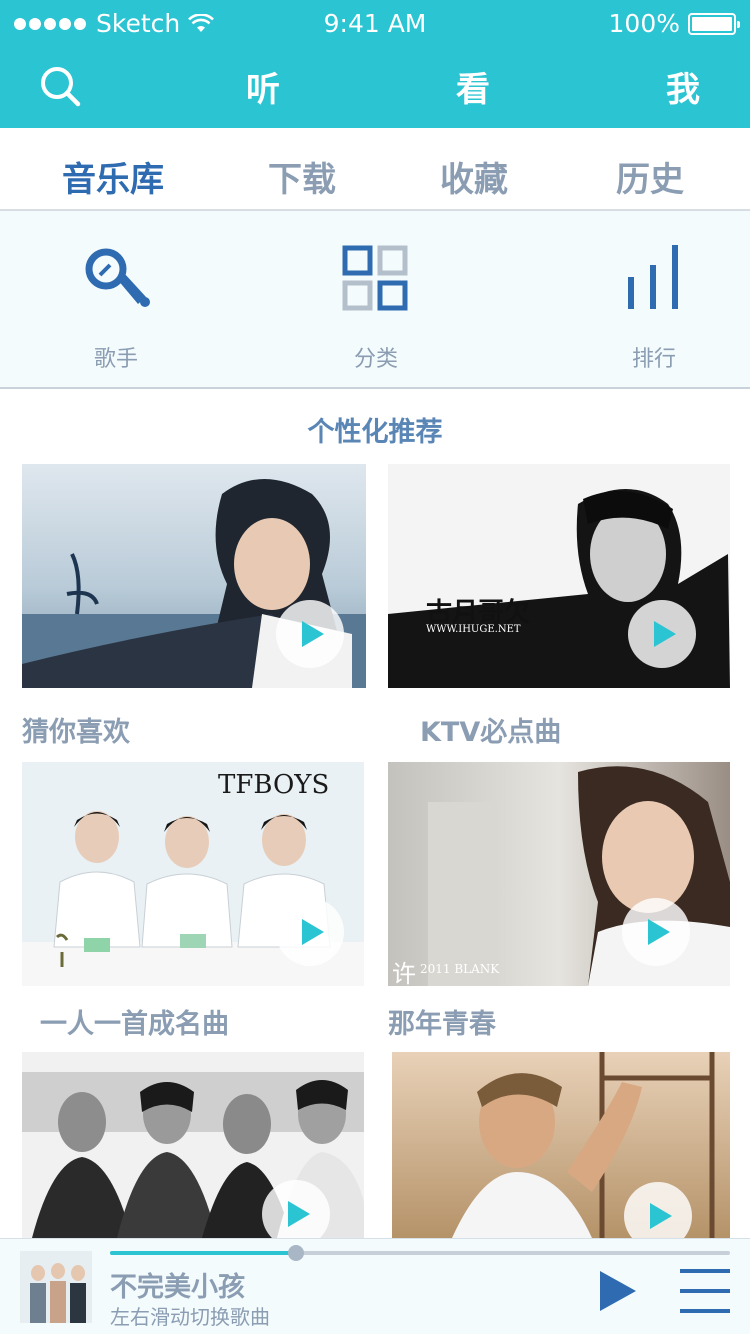 This screenshot has height=1334, width=750. I want to click on grid-icon, so click(375, 278).